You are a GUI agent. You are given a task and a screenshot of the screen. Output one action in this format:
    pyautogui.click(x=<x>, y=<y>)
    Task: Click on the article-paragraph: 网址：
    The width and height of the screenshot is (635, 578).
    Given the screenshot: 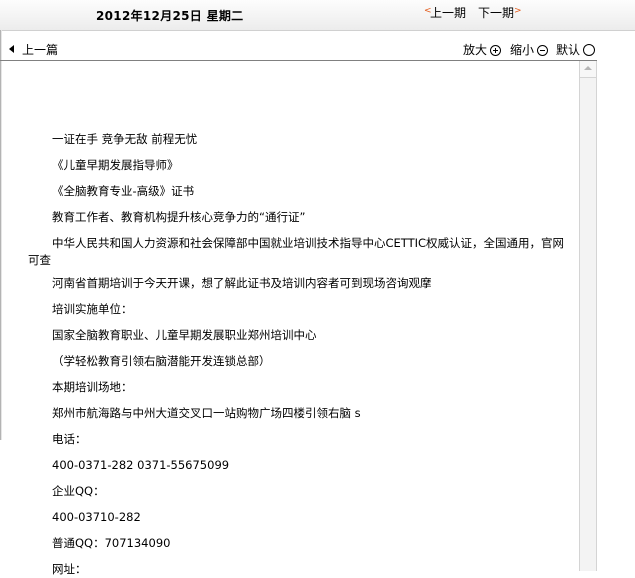 What is the action you would take?
    pyautogui.click(x=69, y=569)
    